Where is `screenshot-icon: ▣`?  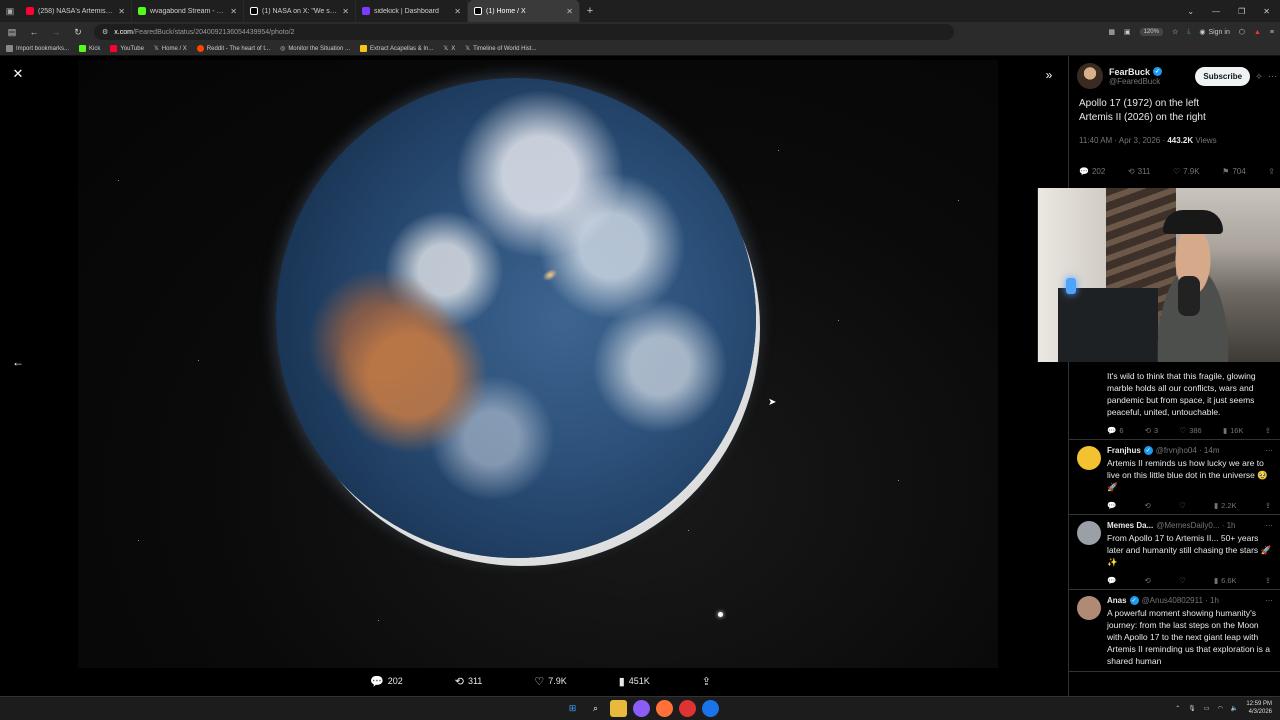 screenshot-icon: ▣ is located at coordinates (1127, 32).